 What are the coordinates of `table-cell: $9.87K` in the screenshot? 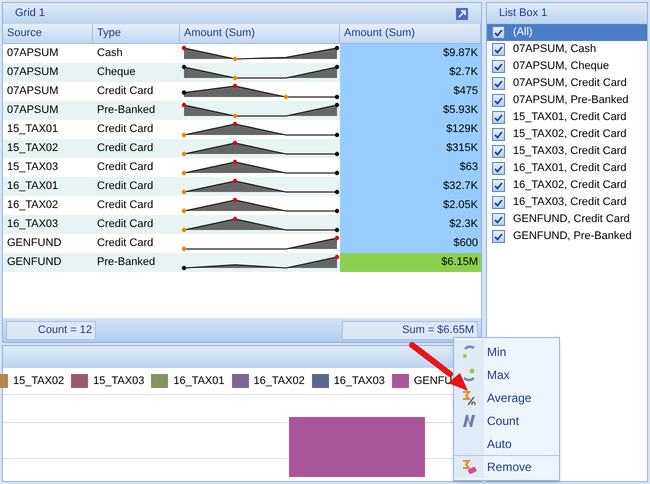 It's located at (410, 53).